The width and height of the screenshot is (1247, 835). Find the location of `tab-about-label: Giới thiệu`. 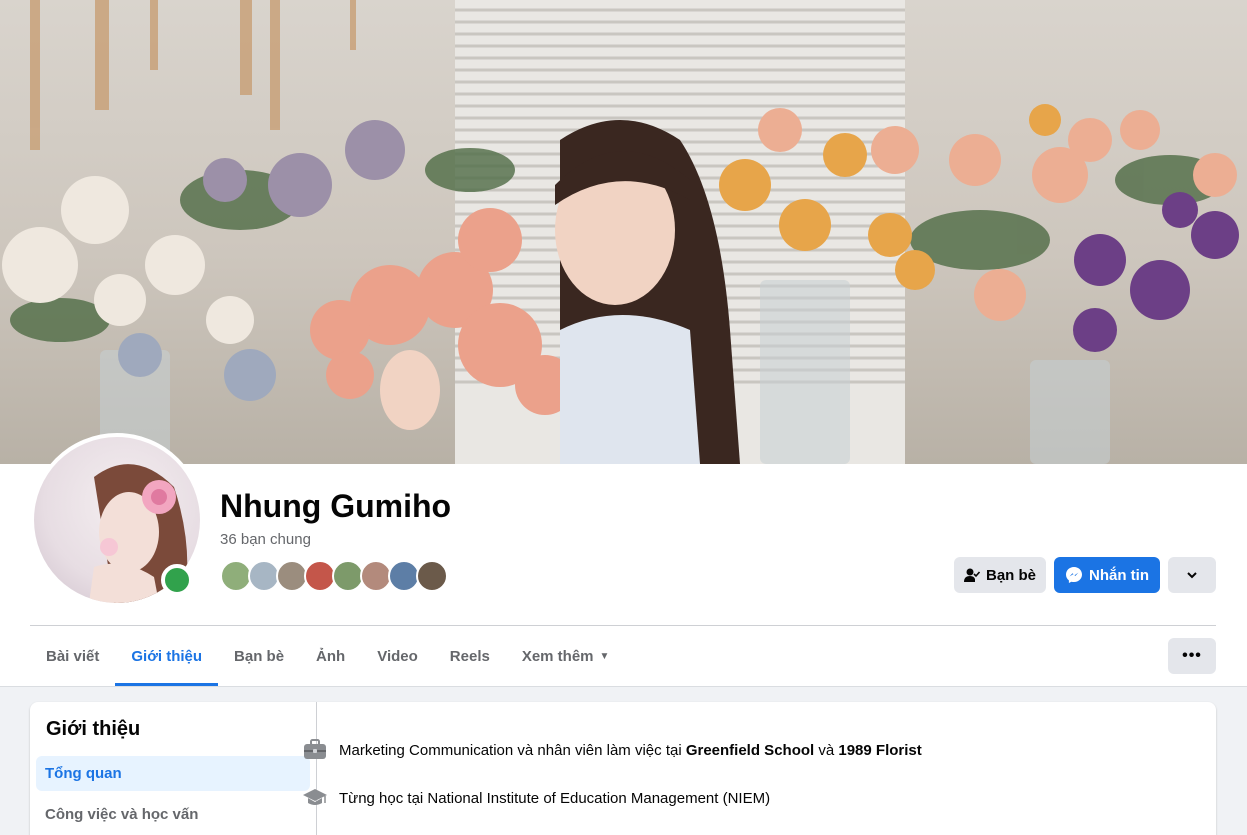

tab-about-label: Giới thiệu is located at coordinates (167, 656).